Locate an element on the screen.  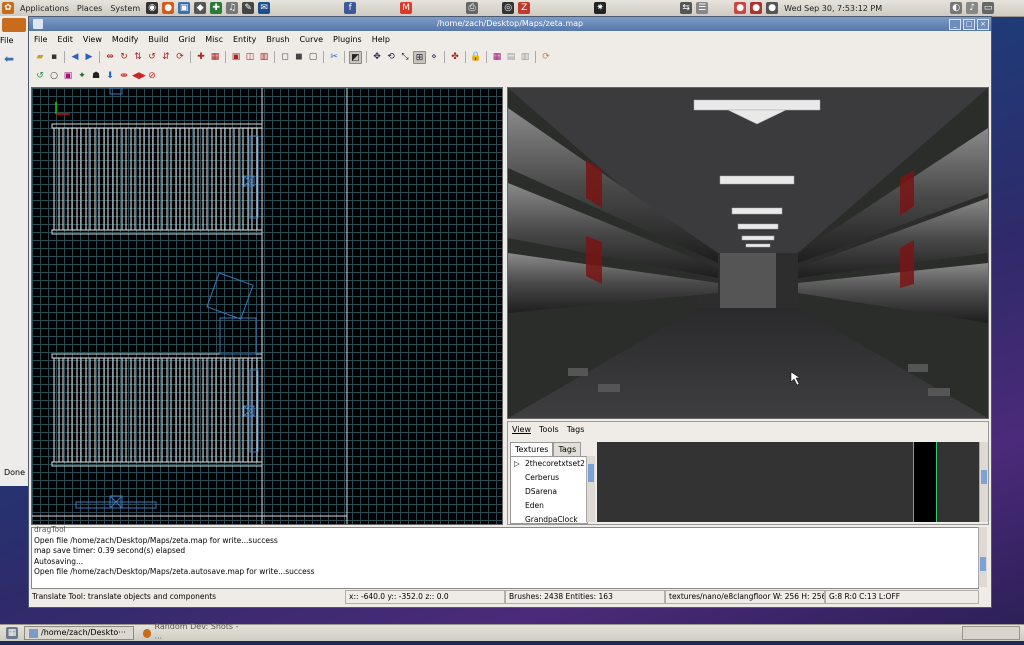
tab-textures: Textures is located at coordinates (532, 449).